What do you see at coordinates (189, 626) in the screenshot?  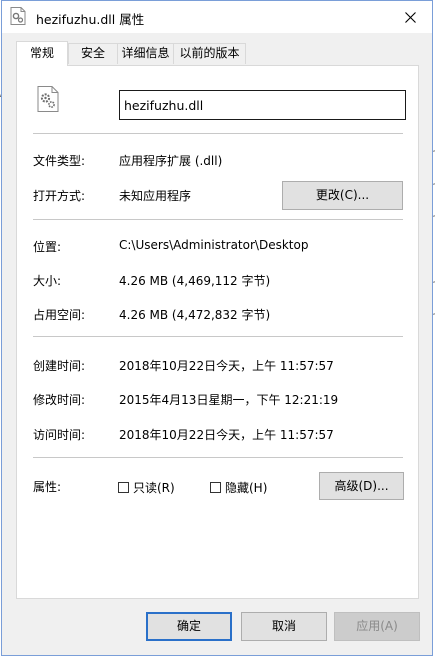 I see `ok-button: 确定` at bounding box center [189, 626].